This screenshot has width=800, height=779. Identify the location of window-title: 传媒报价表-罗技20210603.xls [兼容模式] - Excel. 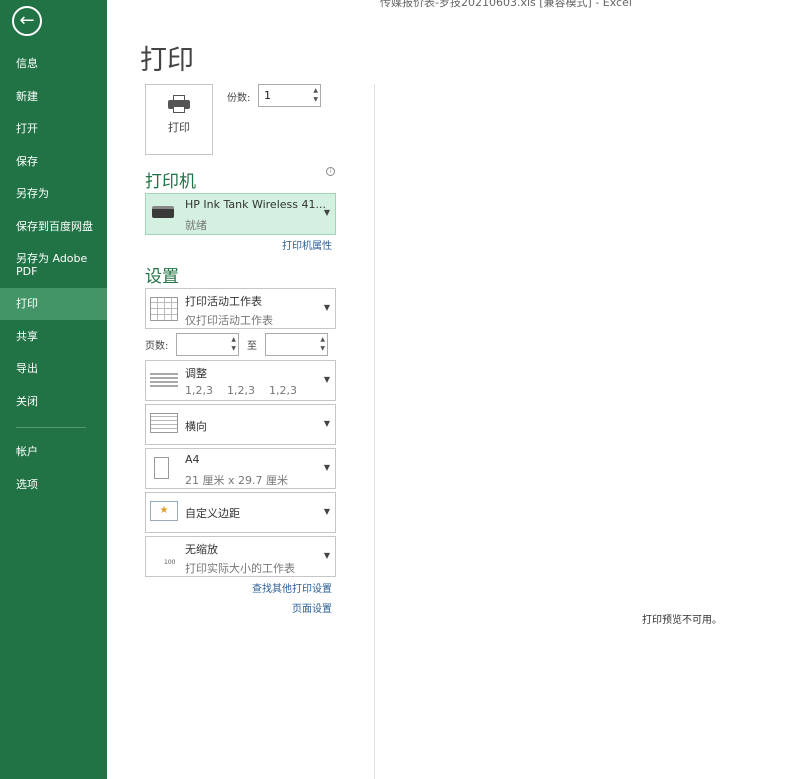
(506, 4).